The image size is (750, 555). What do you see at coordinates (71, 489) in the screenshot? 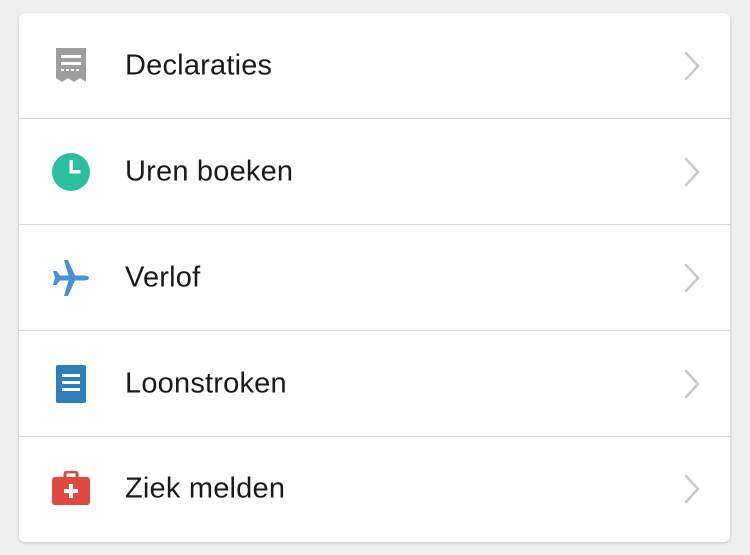
I see `first-aid-kit-icon` at bounding box center [71, 489].